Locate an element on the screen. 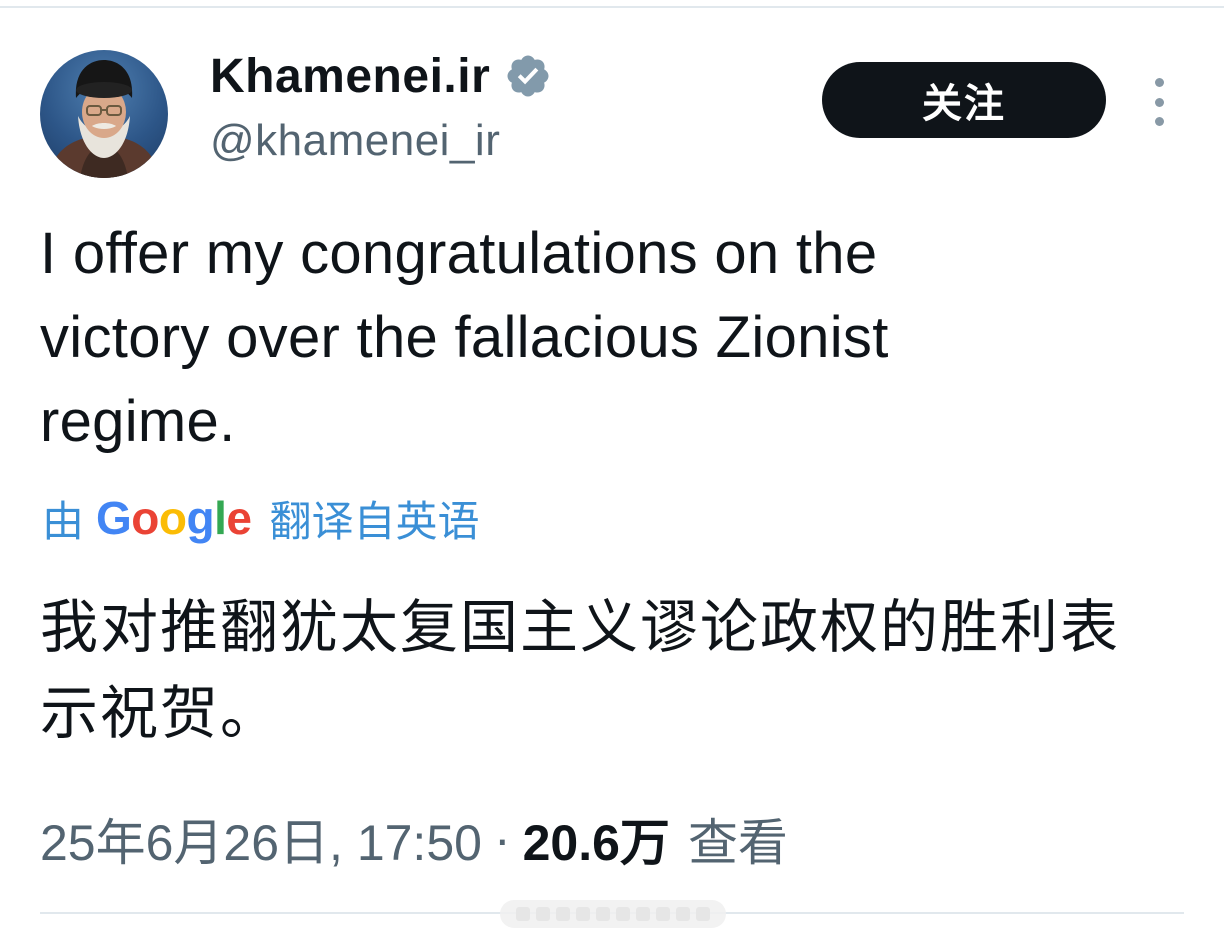  display-name-row: Khamenei.ir is located at coordinates (381, 76).